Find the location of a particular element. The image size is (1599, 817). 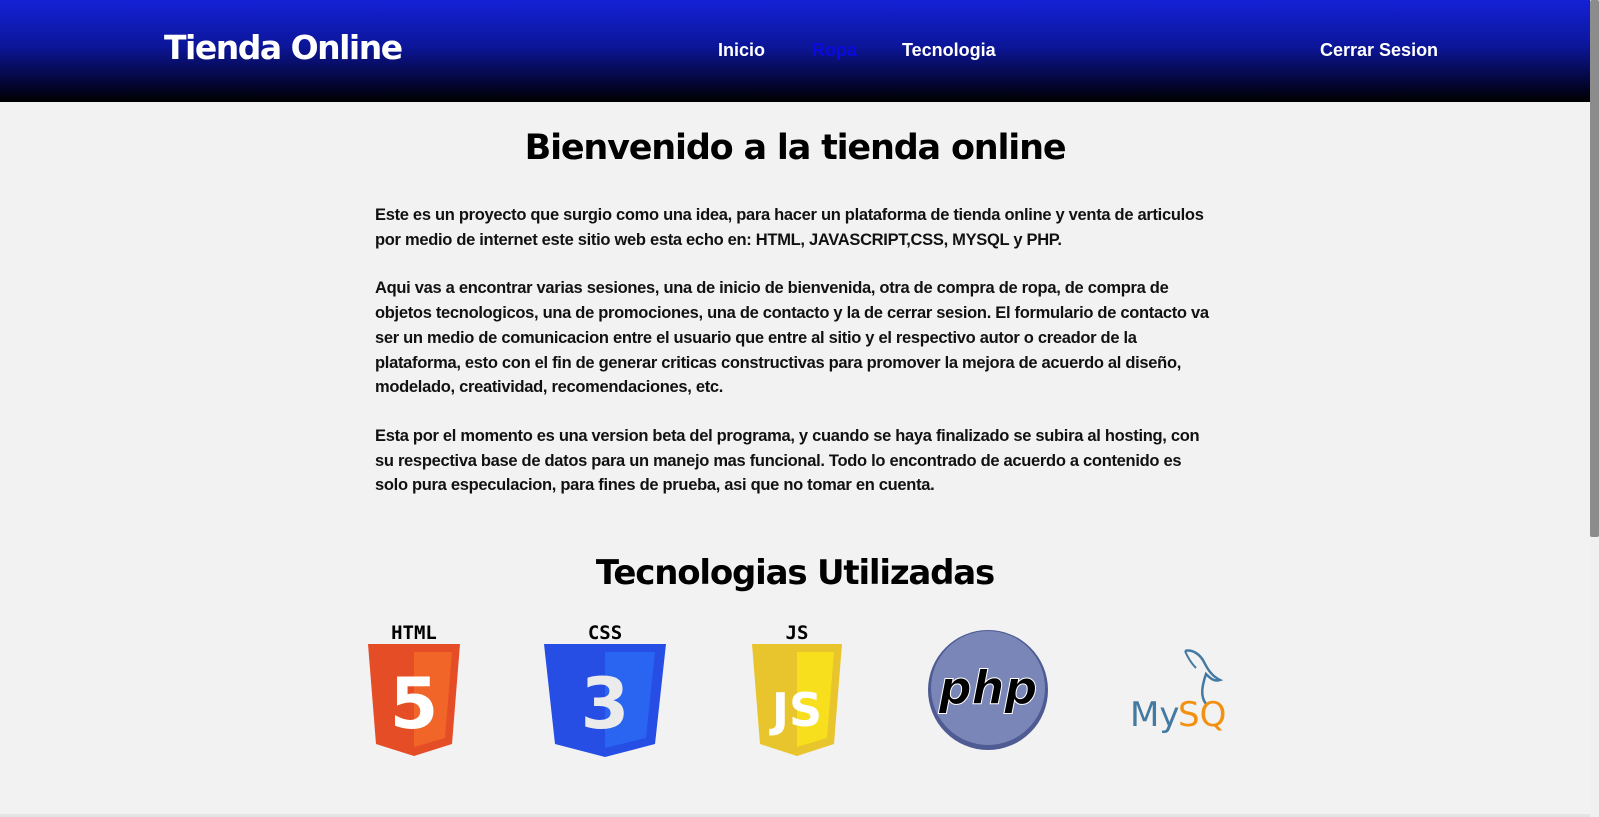

intro-conj: y is located at coordinates (1018, 239).